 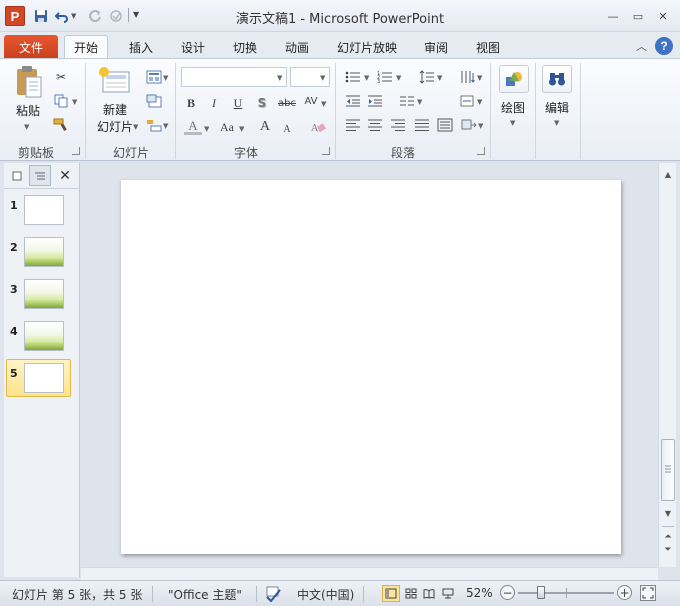 What do you see at coordinates (227, 127) in the screenshot?
I see `change-case-button: Aa` at bounding box center [227, 127].